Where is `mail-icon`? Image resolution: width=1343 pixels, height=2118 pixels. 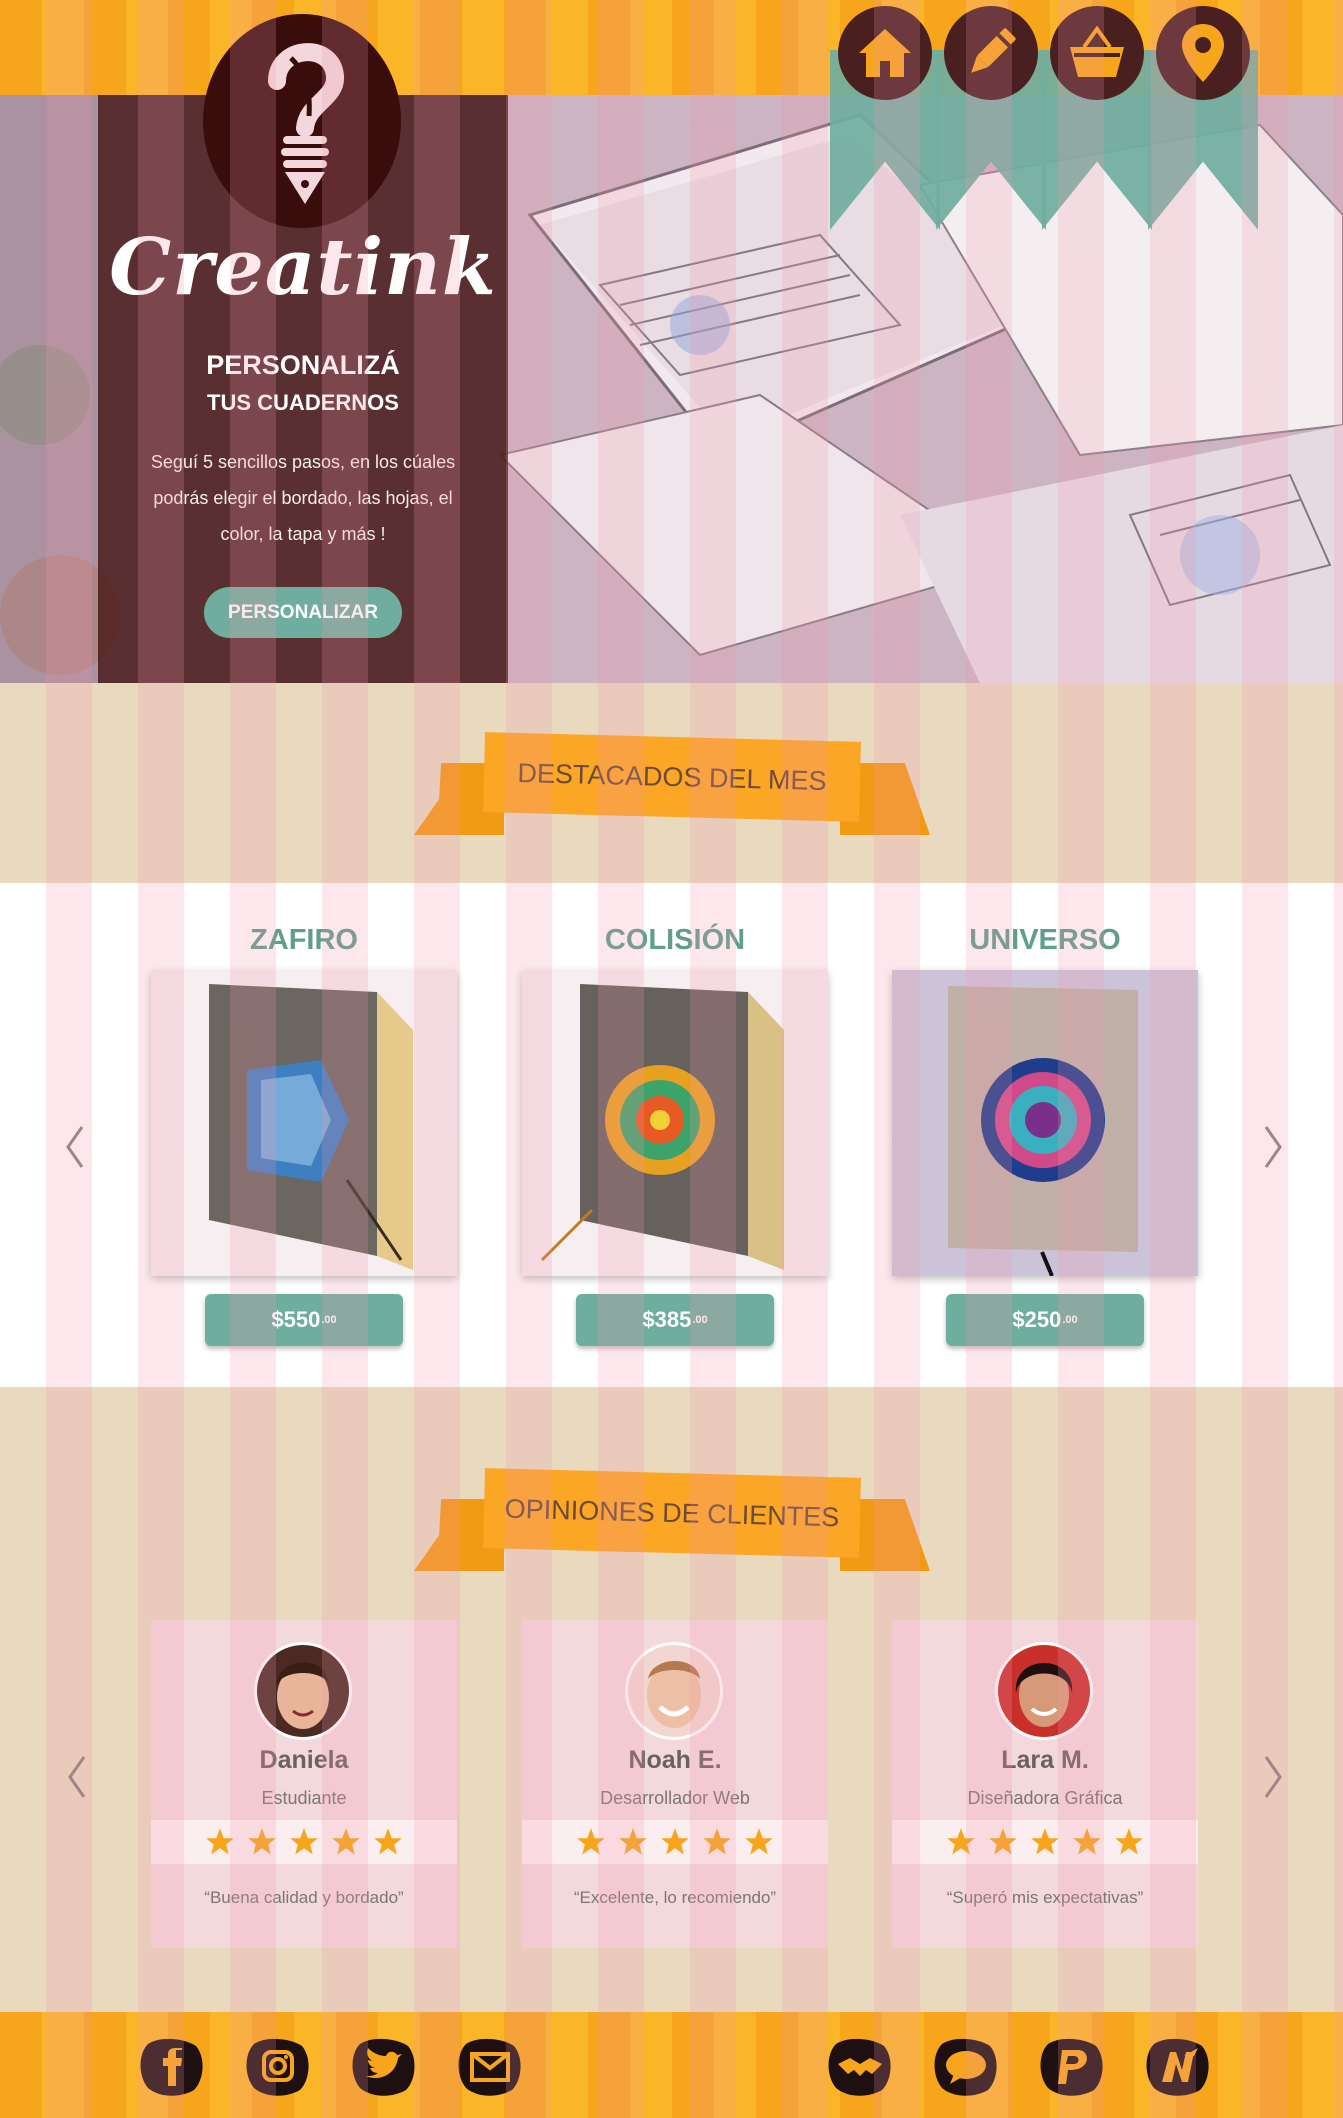
mail-icon is located at coordinates (489, 2067).